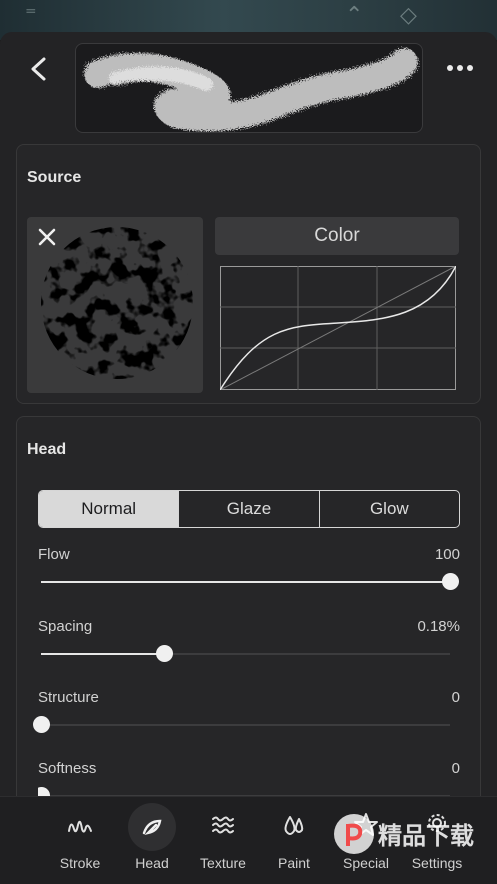 The image size is (497, 884). What do you see at coordinates (223, 840) in the screenshot?
I see `tab-texture: Texture` at bounding box center [223, 840].